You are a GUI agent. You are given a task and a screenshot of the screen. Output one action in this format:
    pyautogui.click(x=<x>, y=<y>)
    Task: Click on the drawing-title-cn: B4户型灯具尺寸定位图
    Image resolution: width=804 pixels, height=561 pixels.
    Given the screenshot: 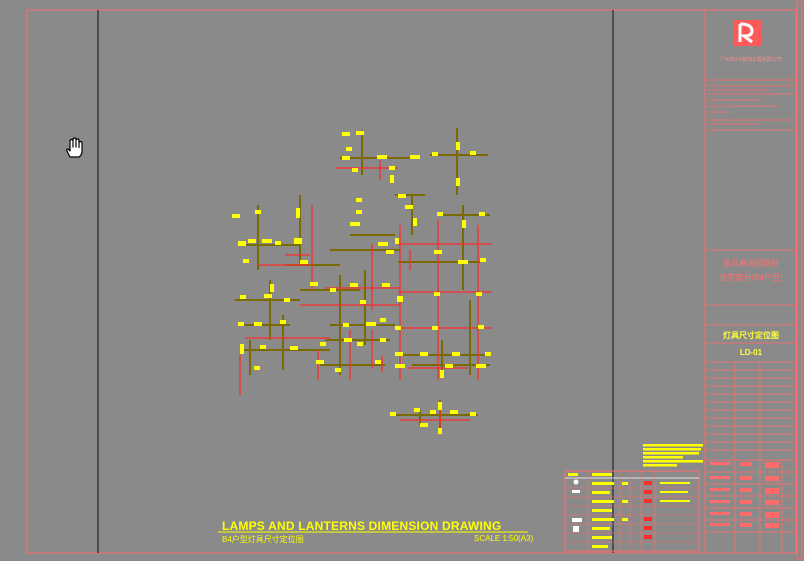 What is the action you would take?
    pyautogui.click(x=263, y=539)
    